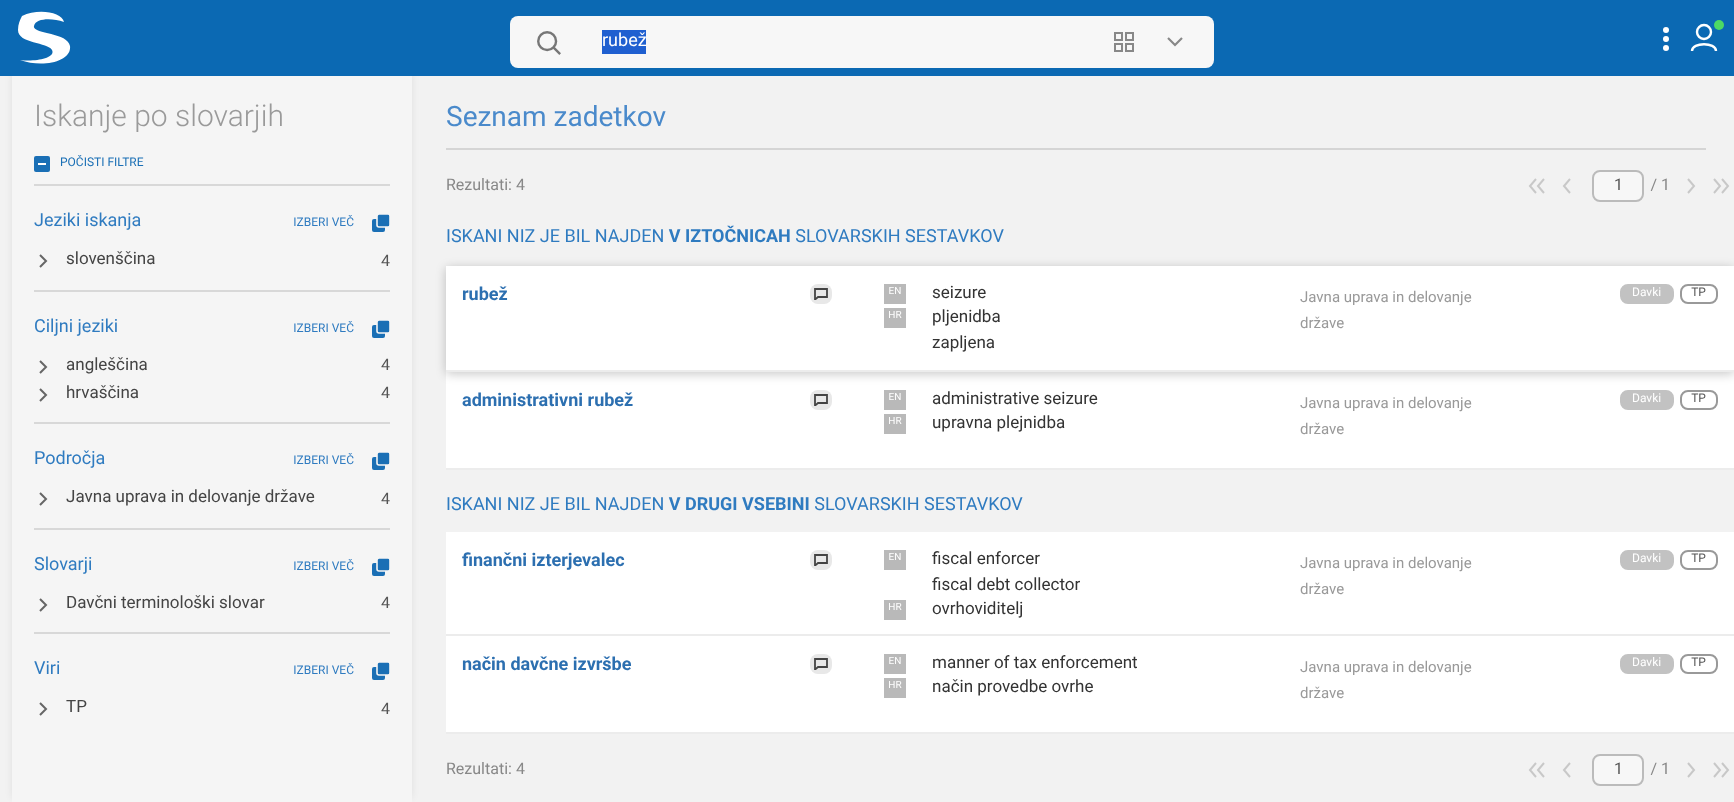 This screenshot has width=1734, height=802. Describe the element at coordinates (1706, 37) in the screenshot. I see `user-icon` at that location.